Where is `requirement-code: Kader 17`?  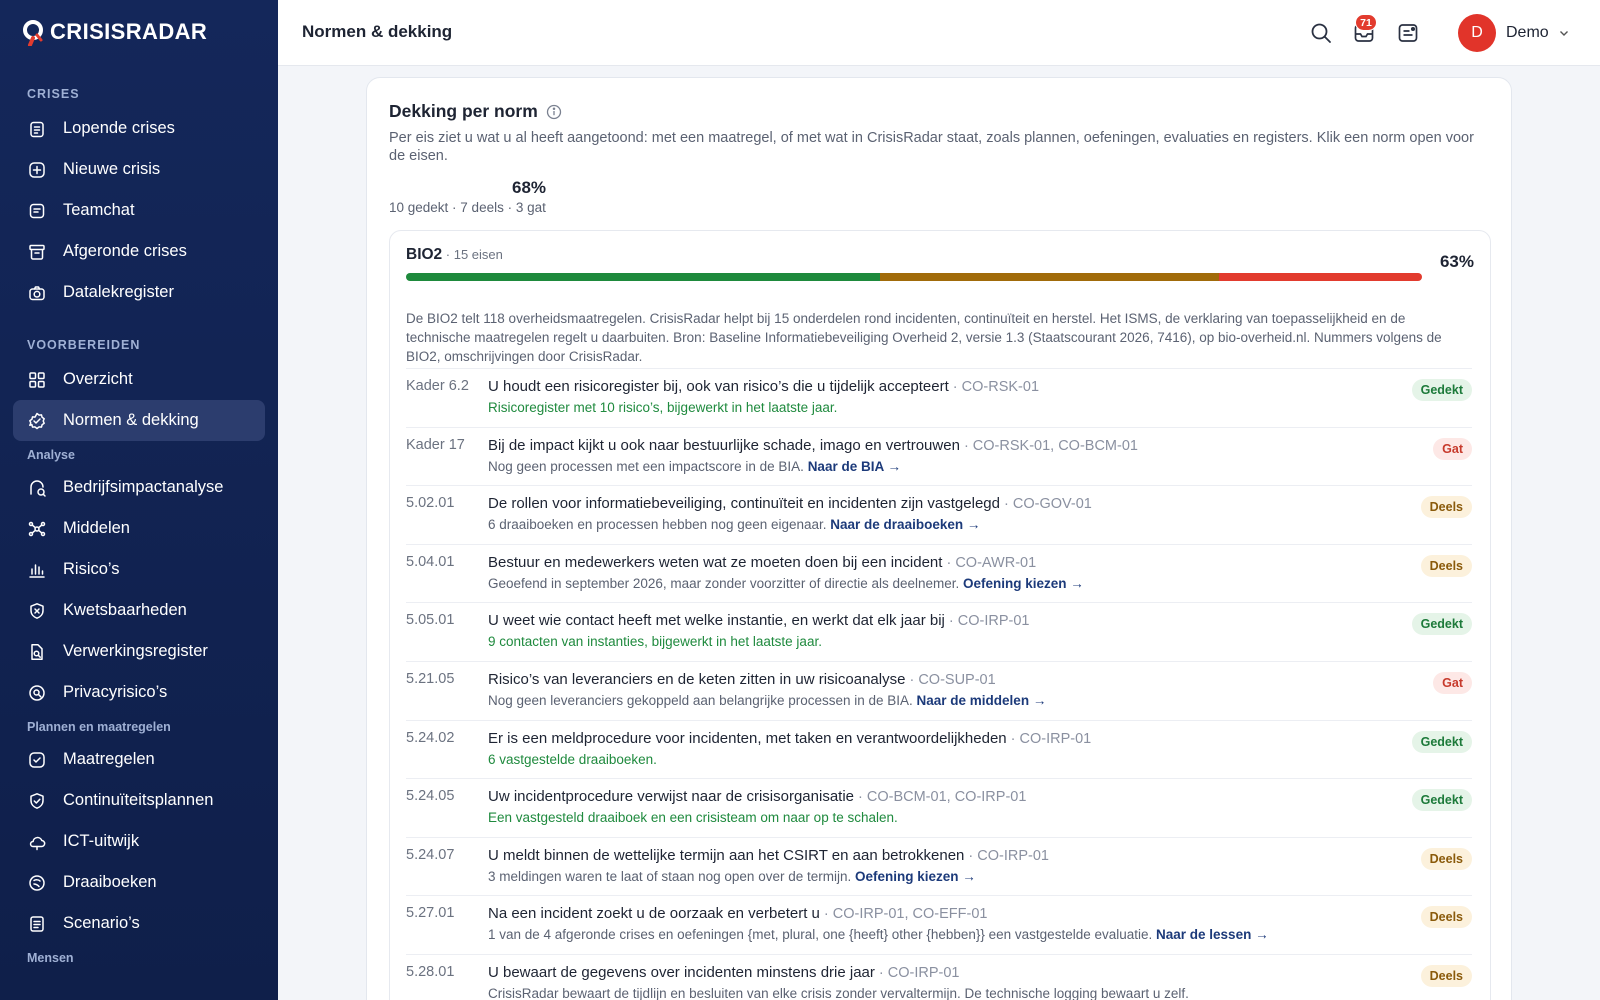
requirement-code: Kader 17 is located at coordinates (435, 444).